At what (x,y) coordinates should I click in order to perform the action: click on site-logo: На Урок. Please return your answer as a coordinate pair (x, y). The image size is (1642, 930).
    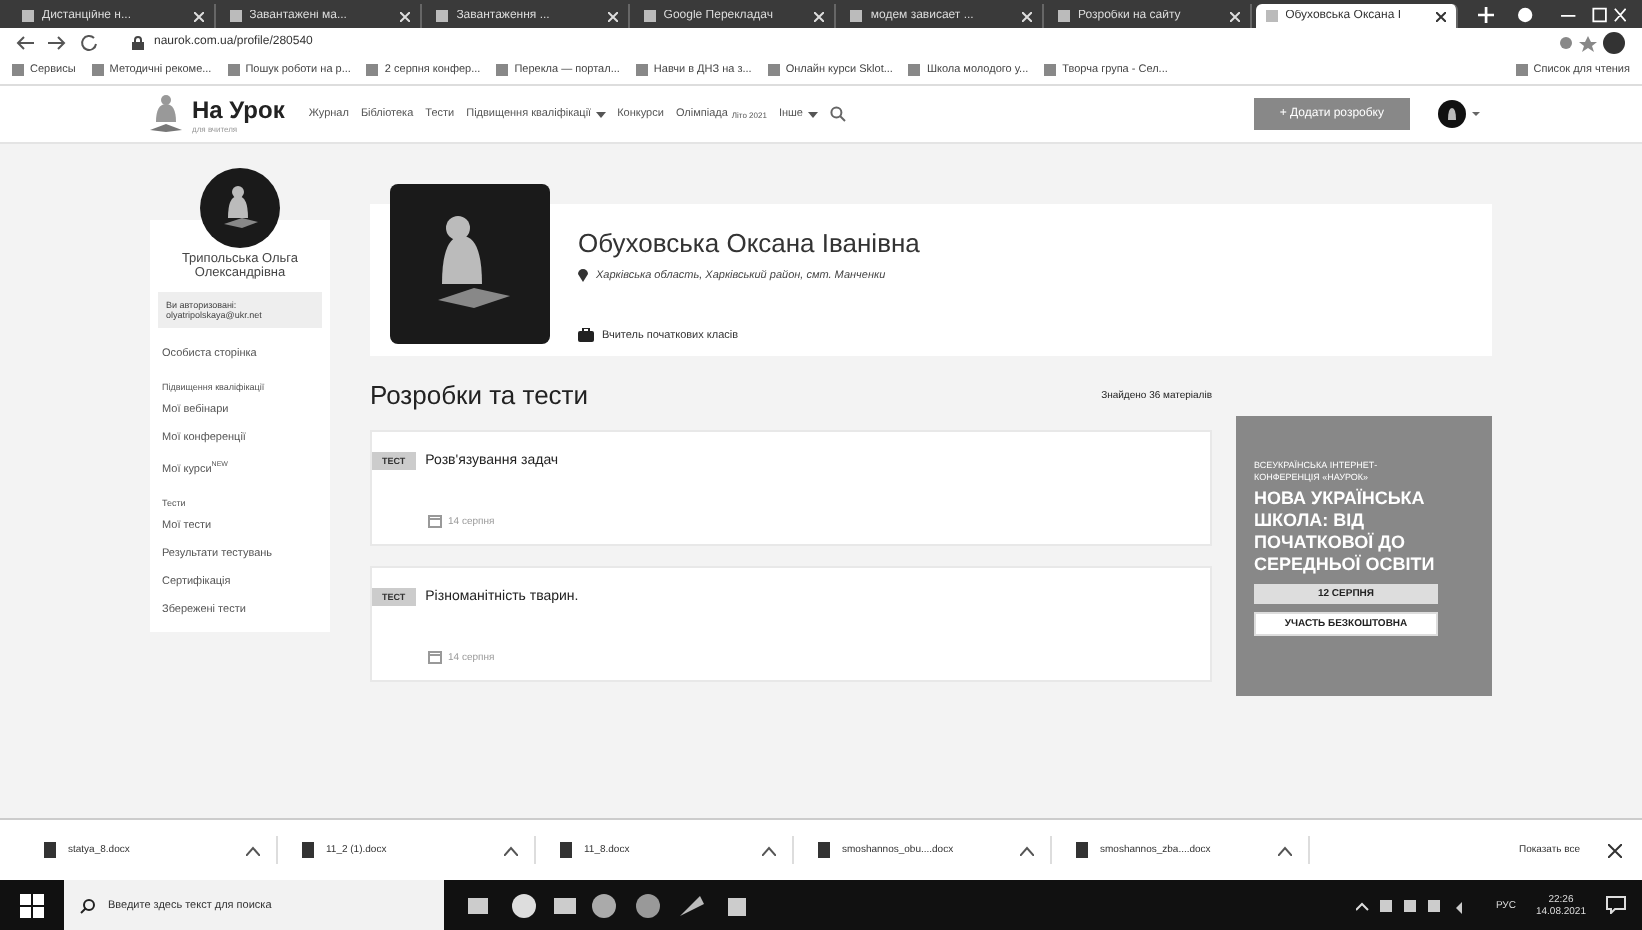
    Looking at the image, I should click on (238, 109).